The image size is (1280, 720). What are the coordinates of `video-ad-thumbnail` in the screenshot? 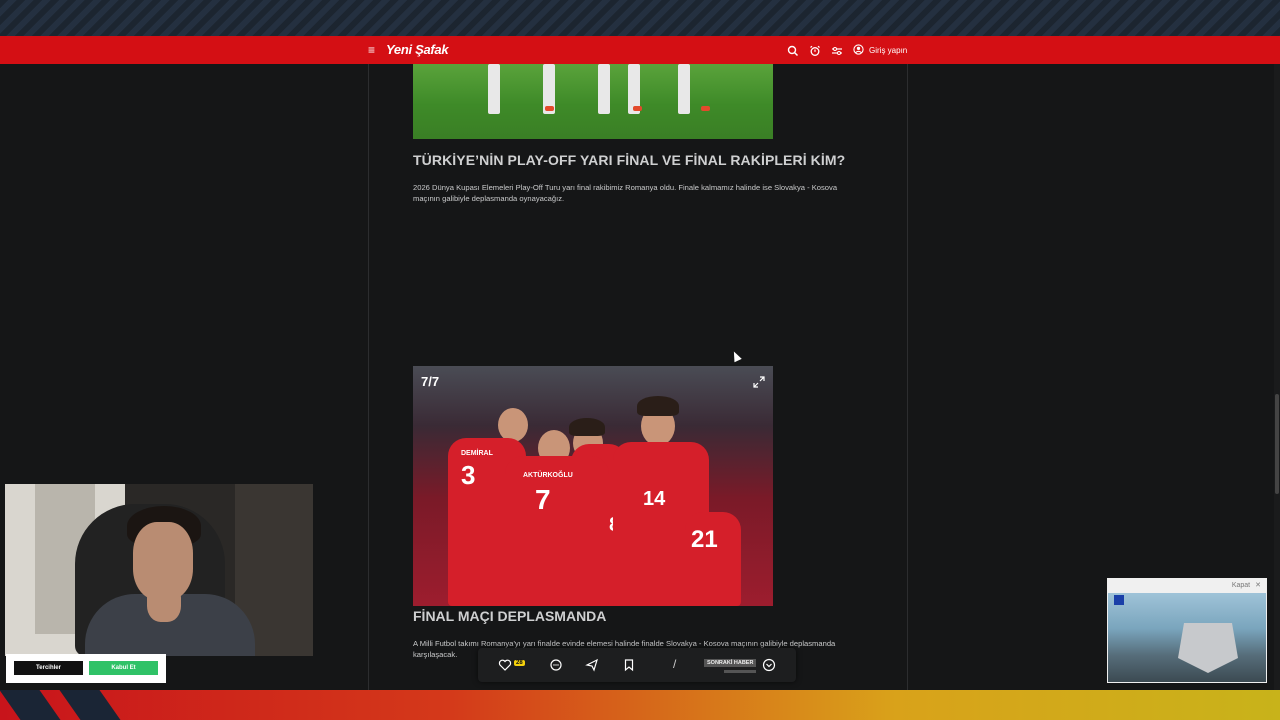 It's located at (1187, 637).